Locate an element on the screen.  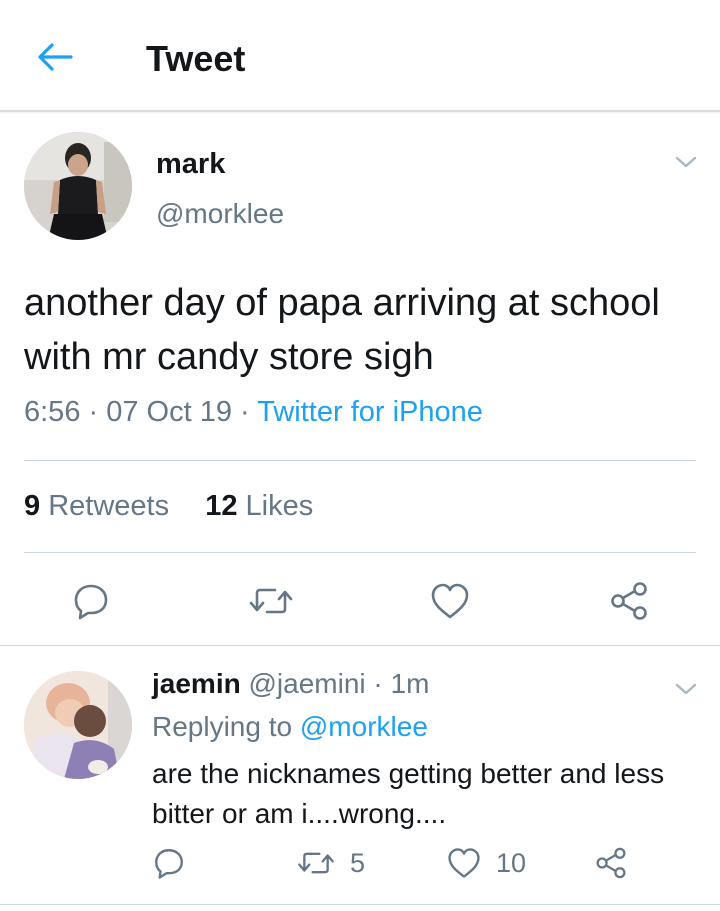
user-handle: @morklee is located at coordinates (220, 214).